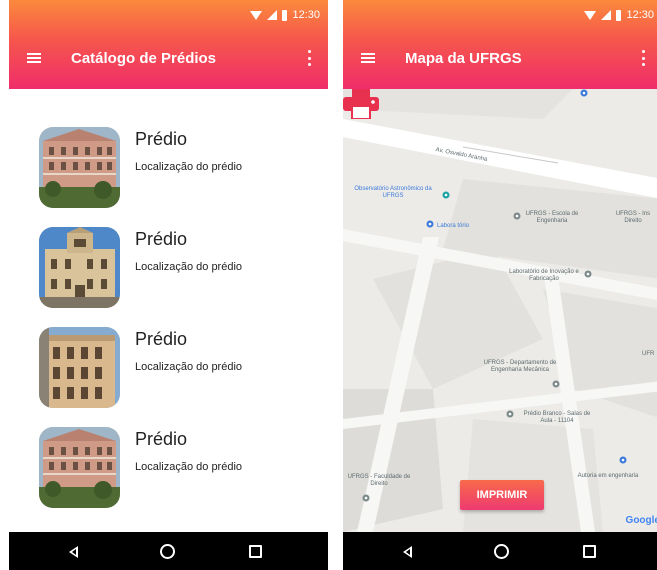 The height and width of the screenshot is (570, 657). I want to click on toolbar: Catálogo de Prédios, so click(168, 60).